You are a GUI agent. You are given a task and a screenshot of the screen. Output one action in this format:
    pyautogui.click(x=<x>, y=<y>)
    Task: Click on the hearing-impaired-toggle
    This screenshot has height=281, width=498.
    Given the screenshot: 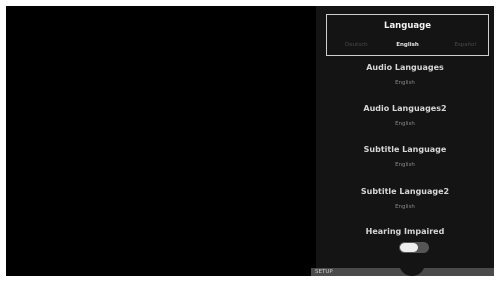 What is the action you would take?
    pyautogui.click(x=414, y=247)
    